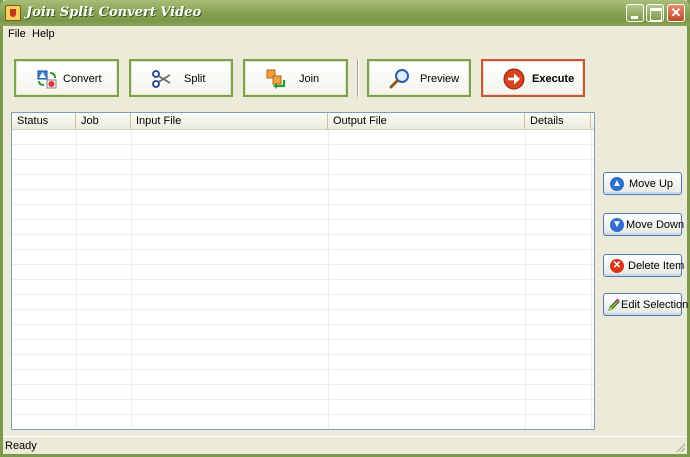 Image resolution: width=690 pixels, height=457 pixels. Describe the element at coordinates (114, 12) in the screenshot. I see `window-title: Join Split Convert Video` at that location.